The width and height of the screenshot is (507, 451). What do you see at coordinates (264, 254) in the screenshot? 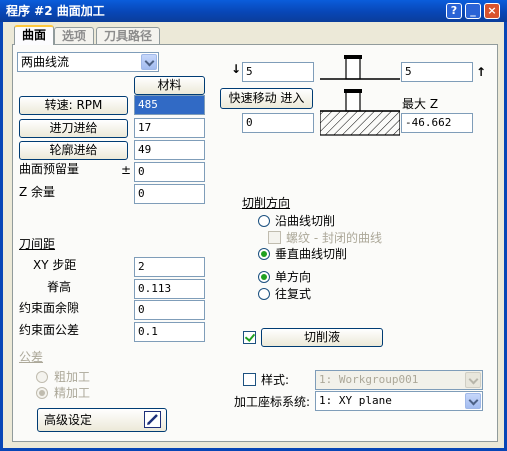
I see `perpendicular-radio` at bounding box center [264, 254].